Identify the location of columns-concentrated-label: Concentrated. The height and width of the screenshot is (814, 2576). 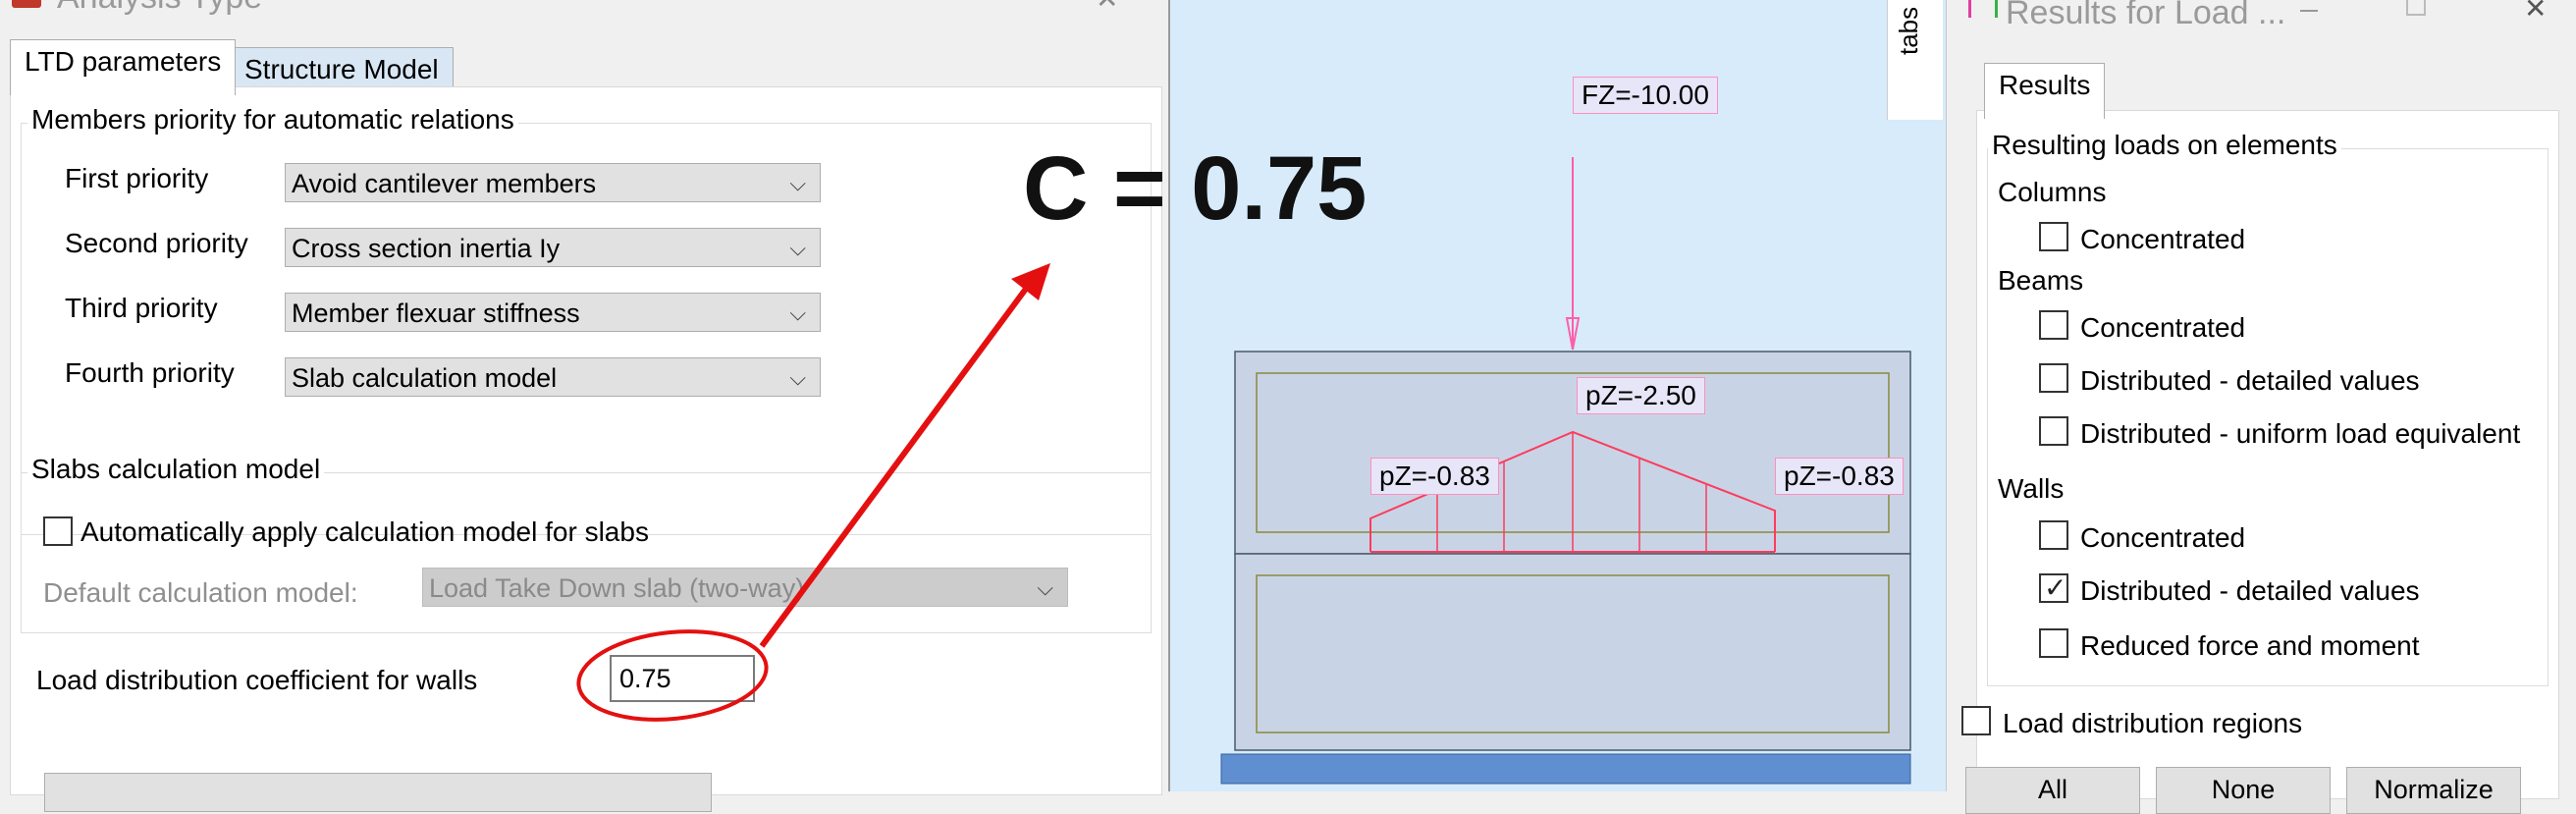
(2163, 239).